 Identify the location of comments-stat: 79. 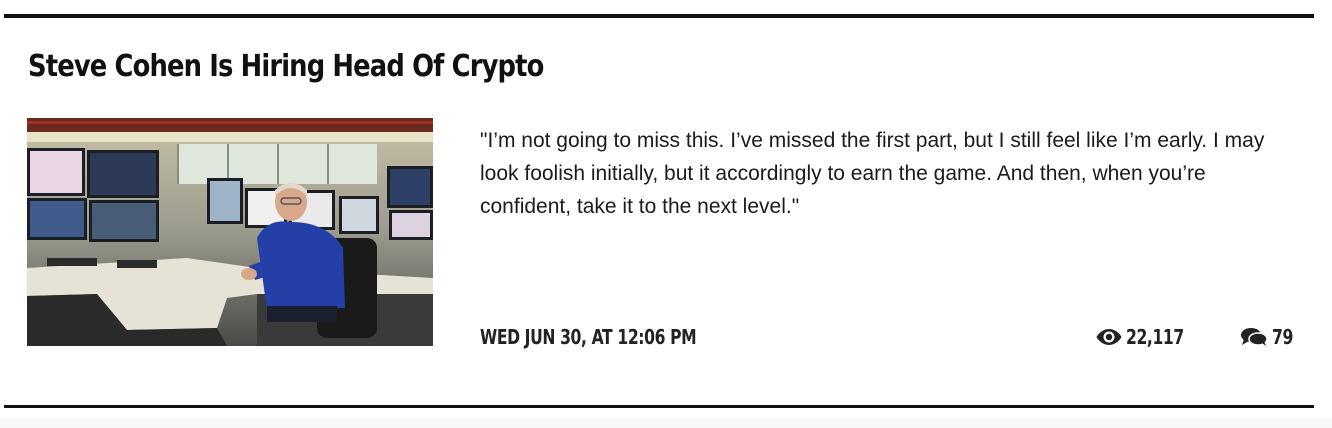
(1269, 337).